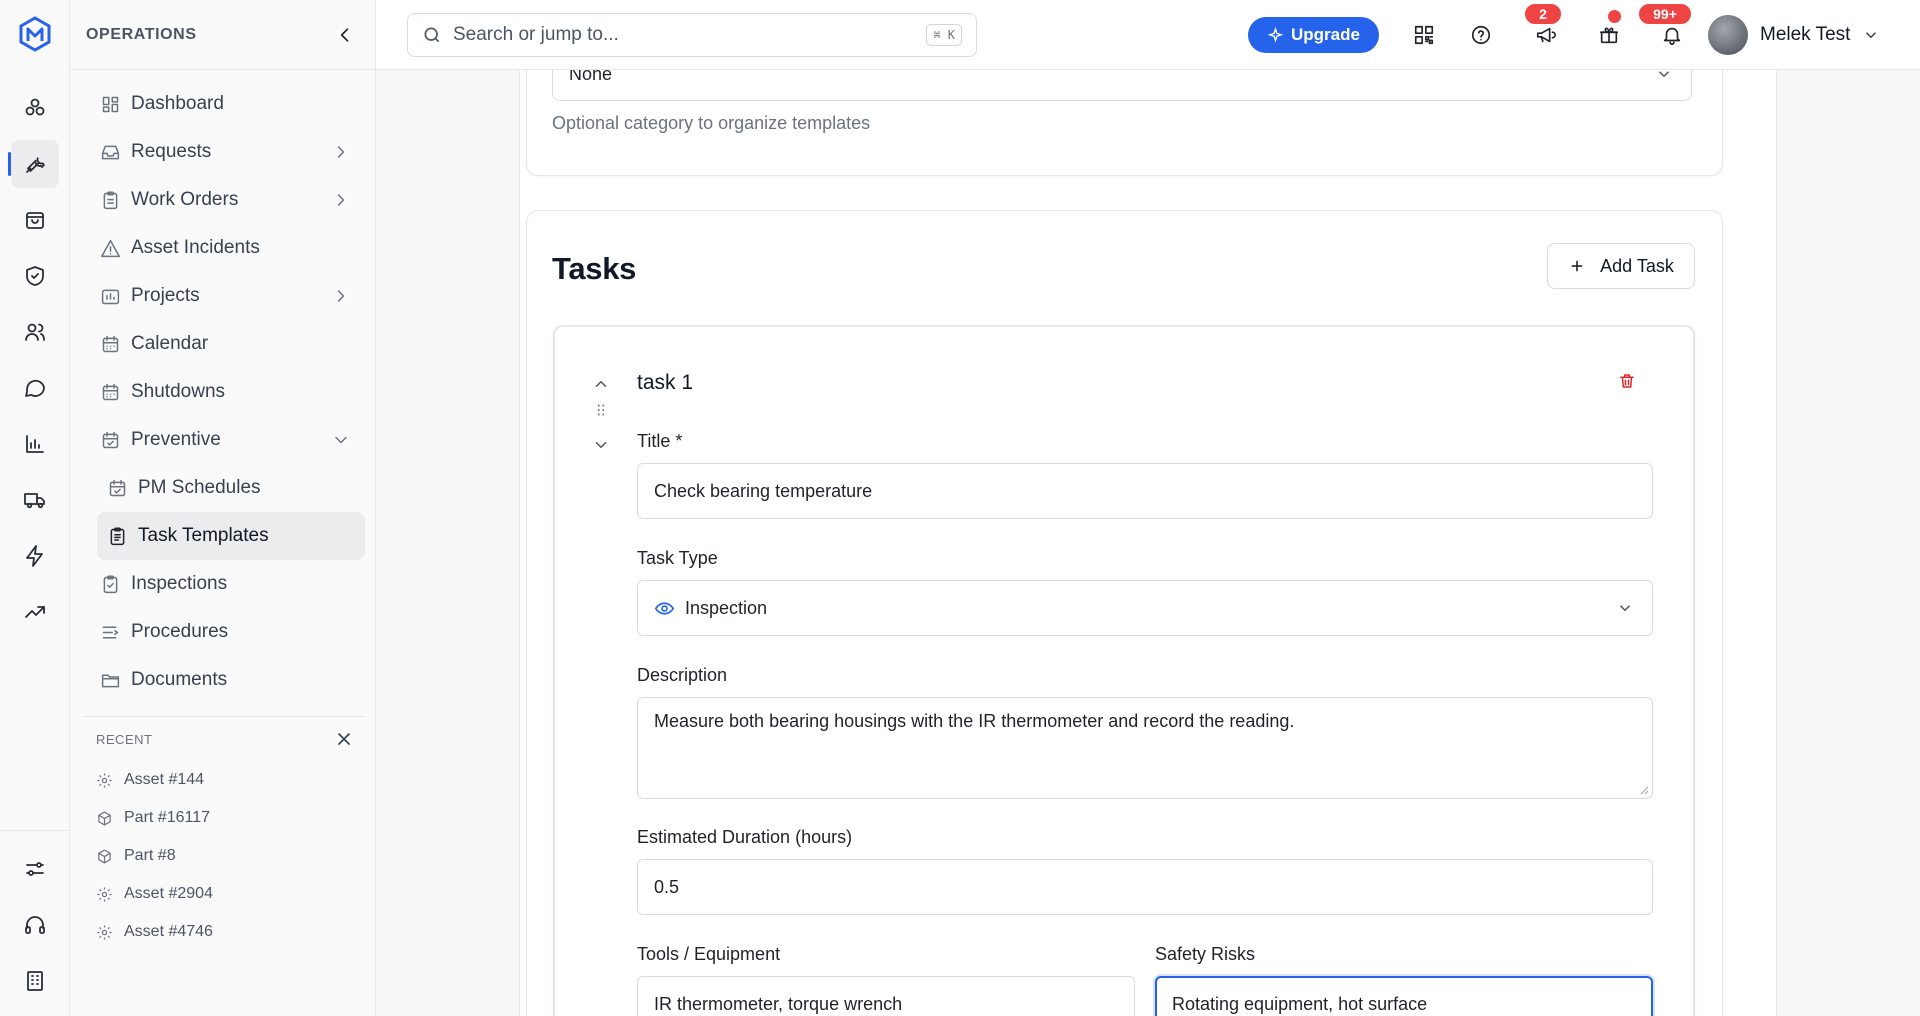 This screenshot has width=1920, height=1016. Describe the element at coordinates (35, 556) in the screenshot. I see `automations-bolt-icon` at that location.